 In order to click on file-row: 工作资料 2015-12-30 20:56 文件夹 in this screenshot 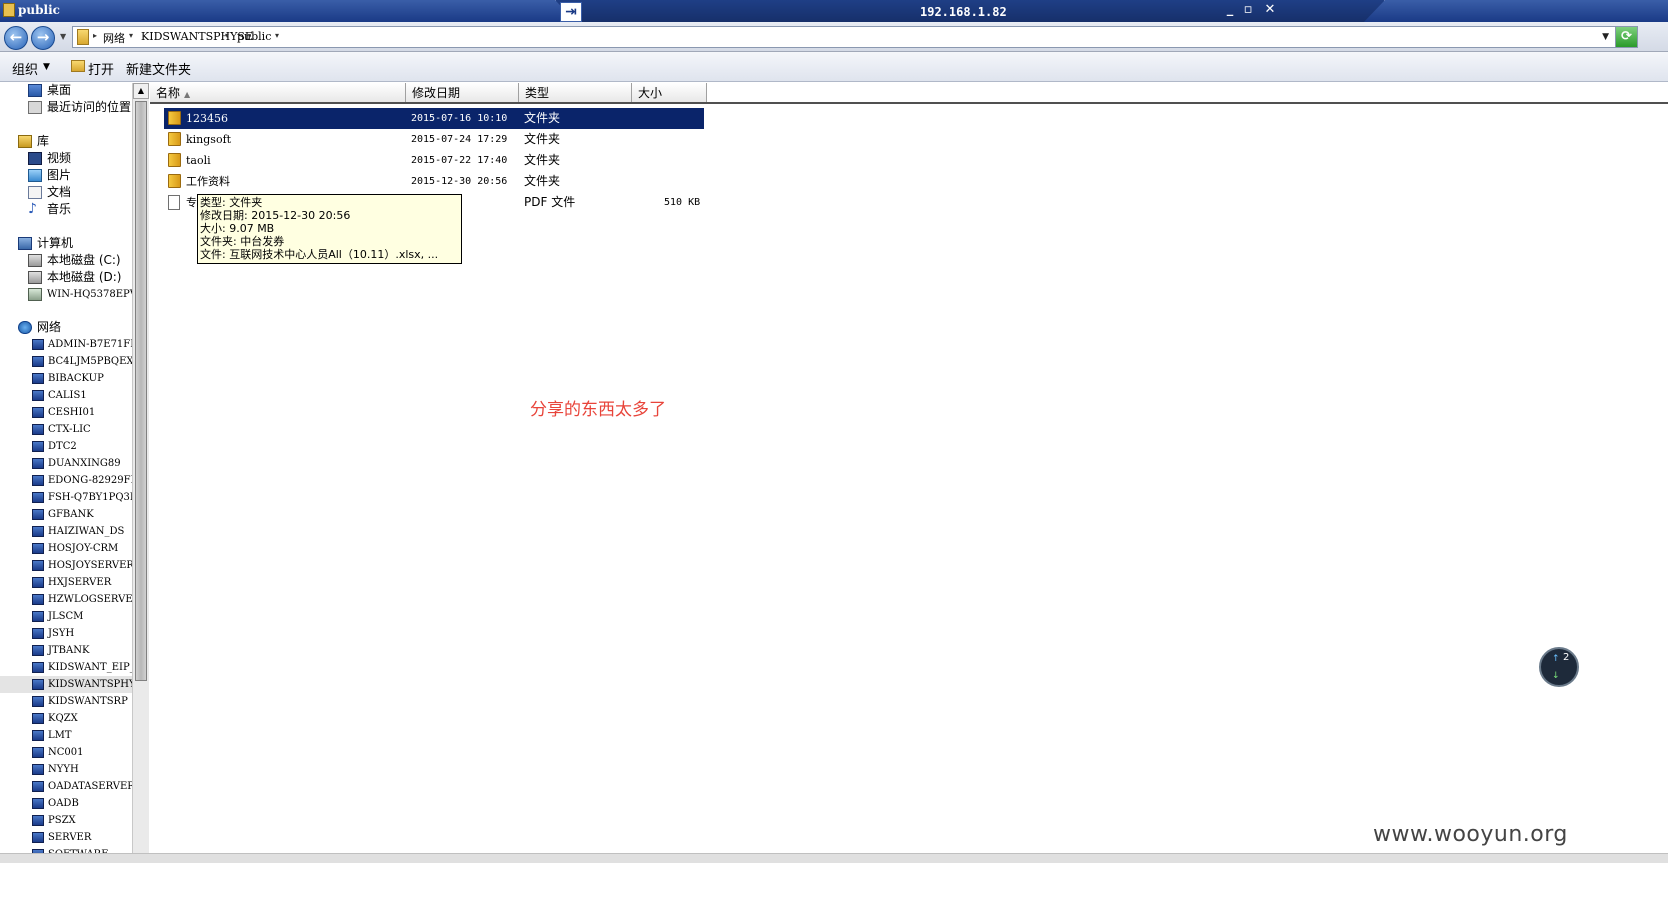, I will do `click(434, 181)`.